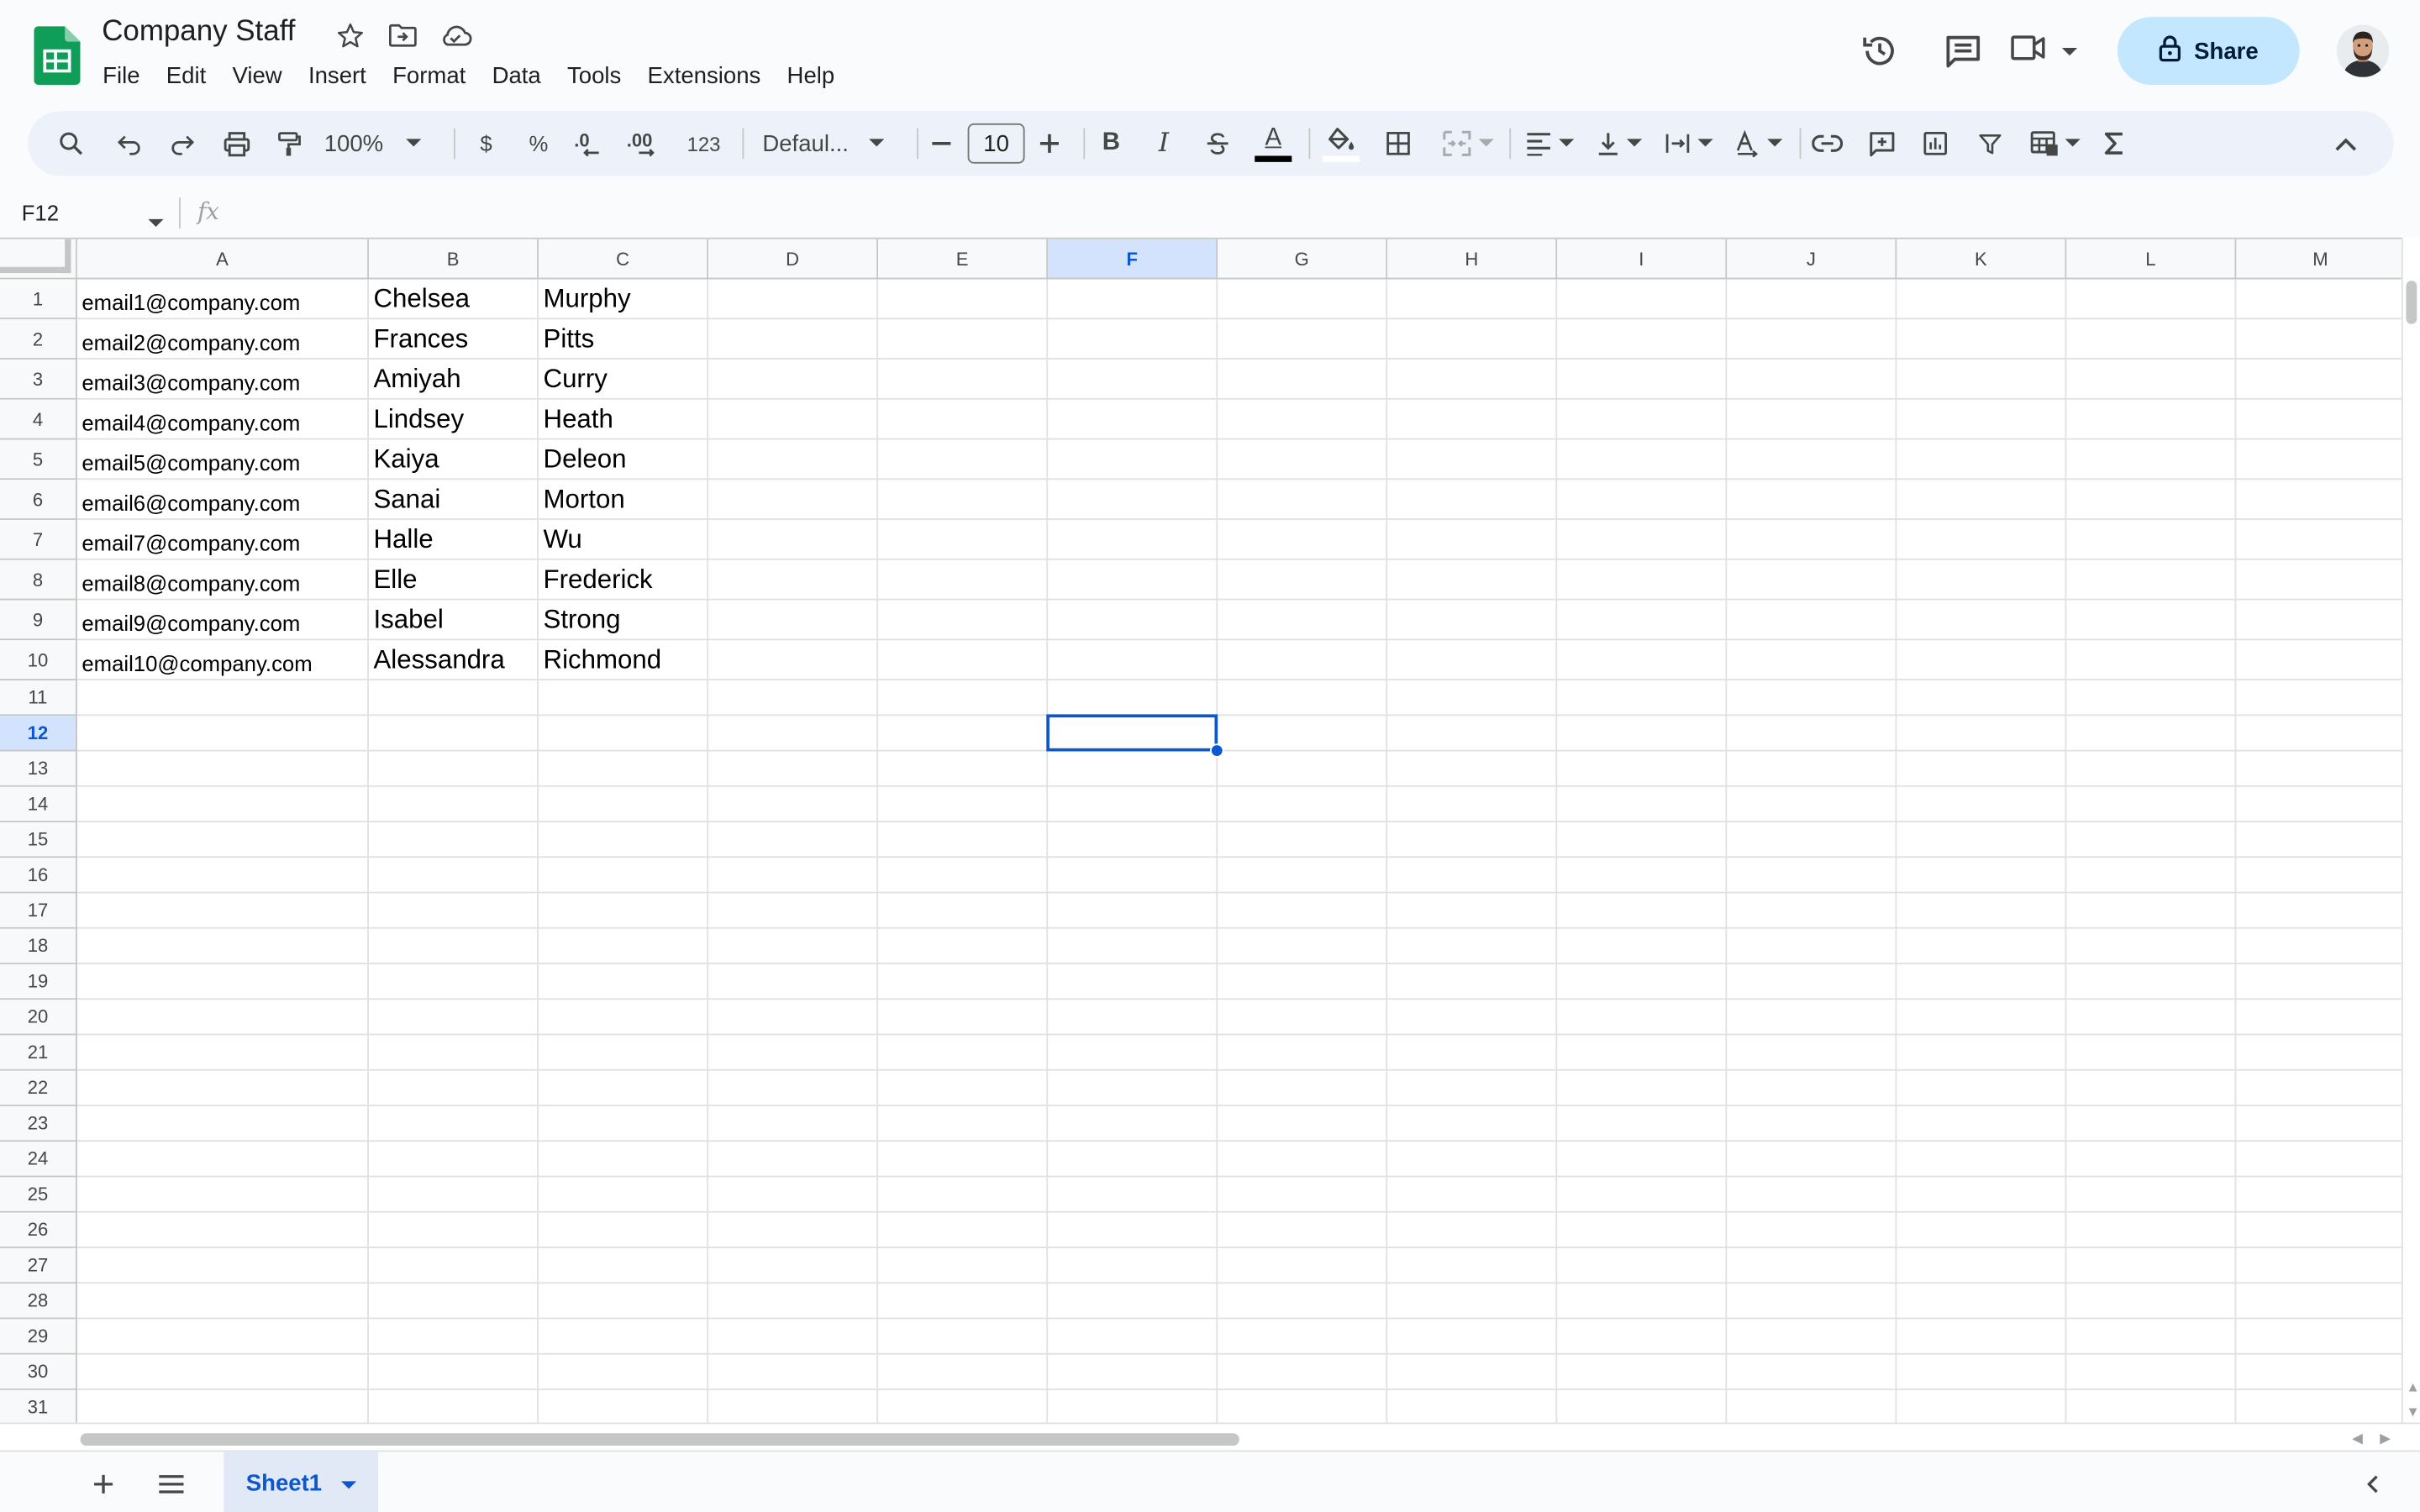 The height and width of the screenshot is (1512, 2420). Describe the element at coordinates (454, 299) in the screenshot. I see `cell-b1: Chelsea` at that location.